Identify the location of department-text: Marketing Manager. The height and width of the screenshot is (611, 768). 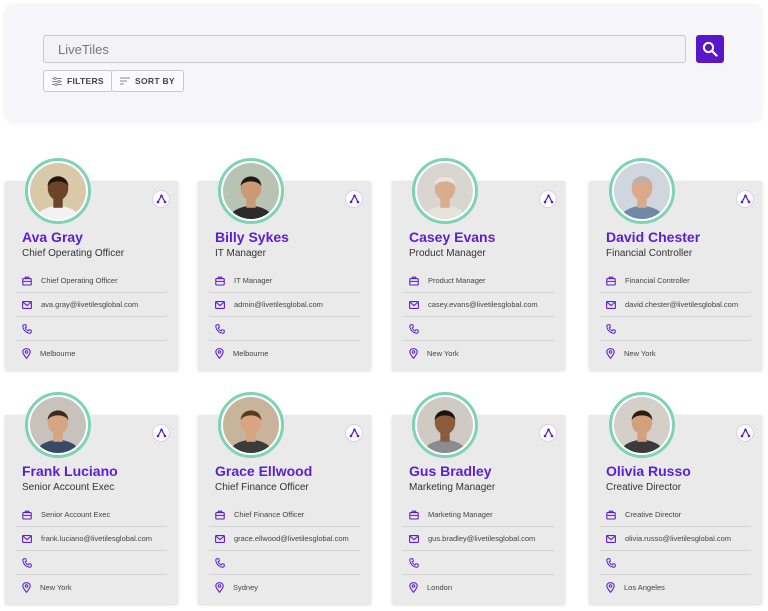
(460, 514).